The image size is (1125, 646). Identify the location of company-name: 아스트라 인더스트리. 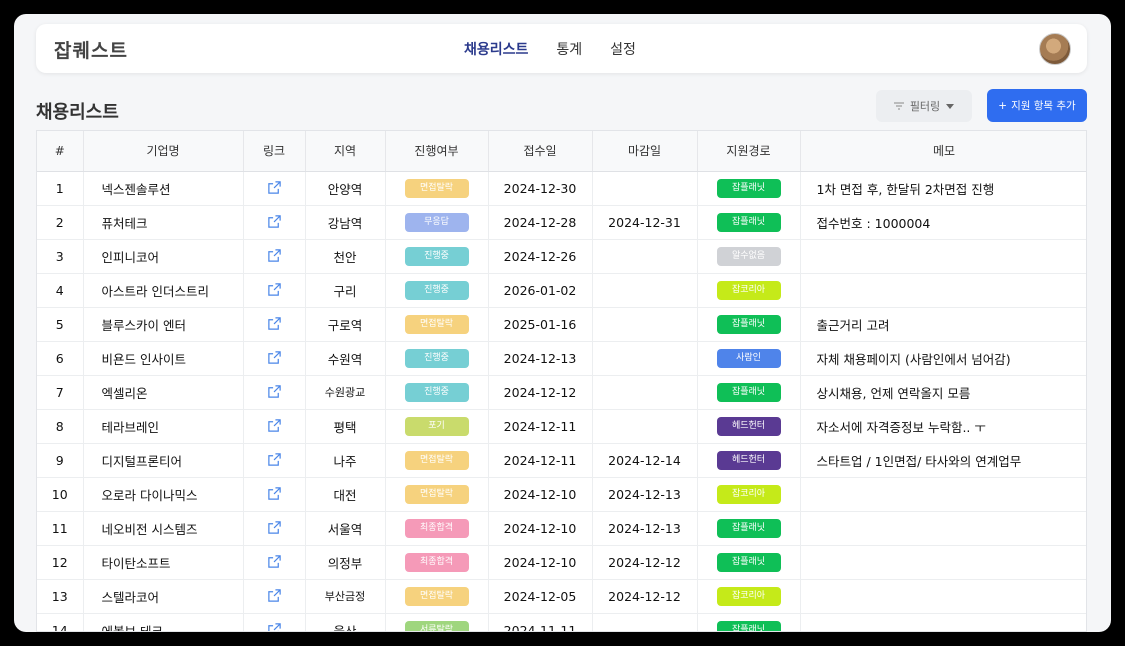
(163, 290).